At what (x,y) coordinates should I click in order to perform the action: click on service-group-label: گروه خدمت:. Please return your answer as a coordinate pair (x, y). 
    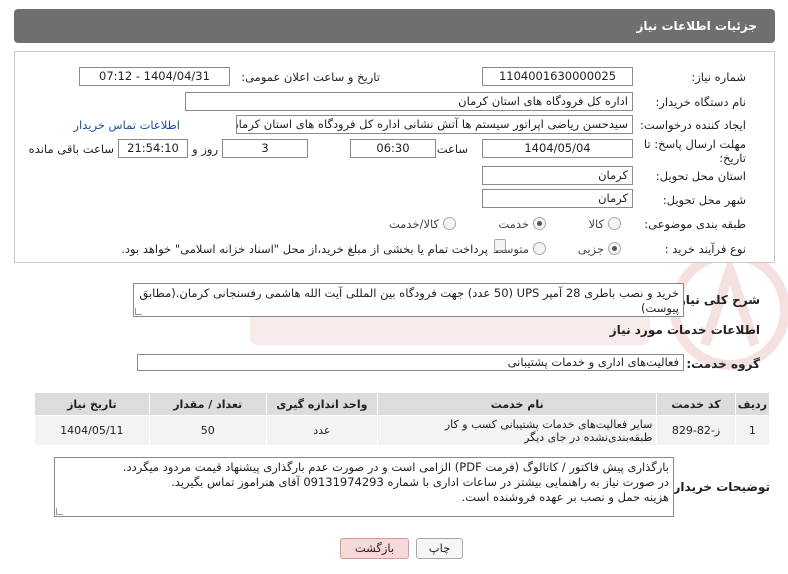
    Looking at the image, I should click on (723, 364).